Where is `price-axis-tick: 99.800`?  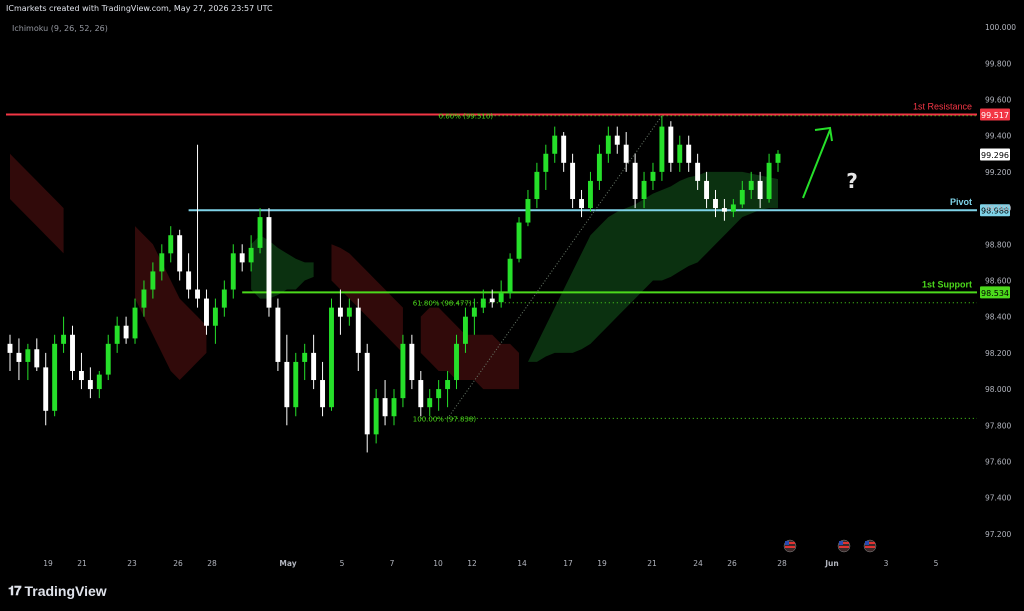 price-axis-tick: 99.800 is located at coordinates (998, 63).